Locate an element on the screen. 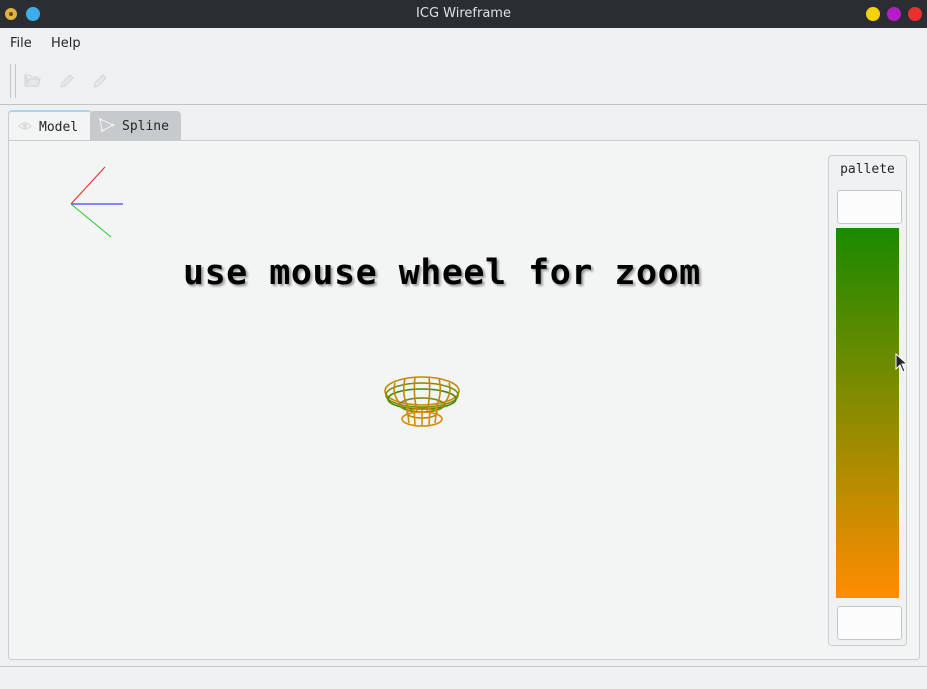 This screenshot has width=927, height=689. mouse-cursor-icon is located at coordinates (901, 363).